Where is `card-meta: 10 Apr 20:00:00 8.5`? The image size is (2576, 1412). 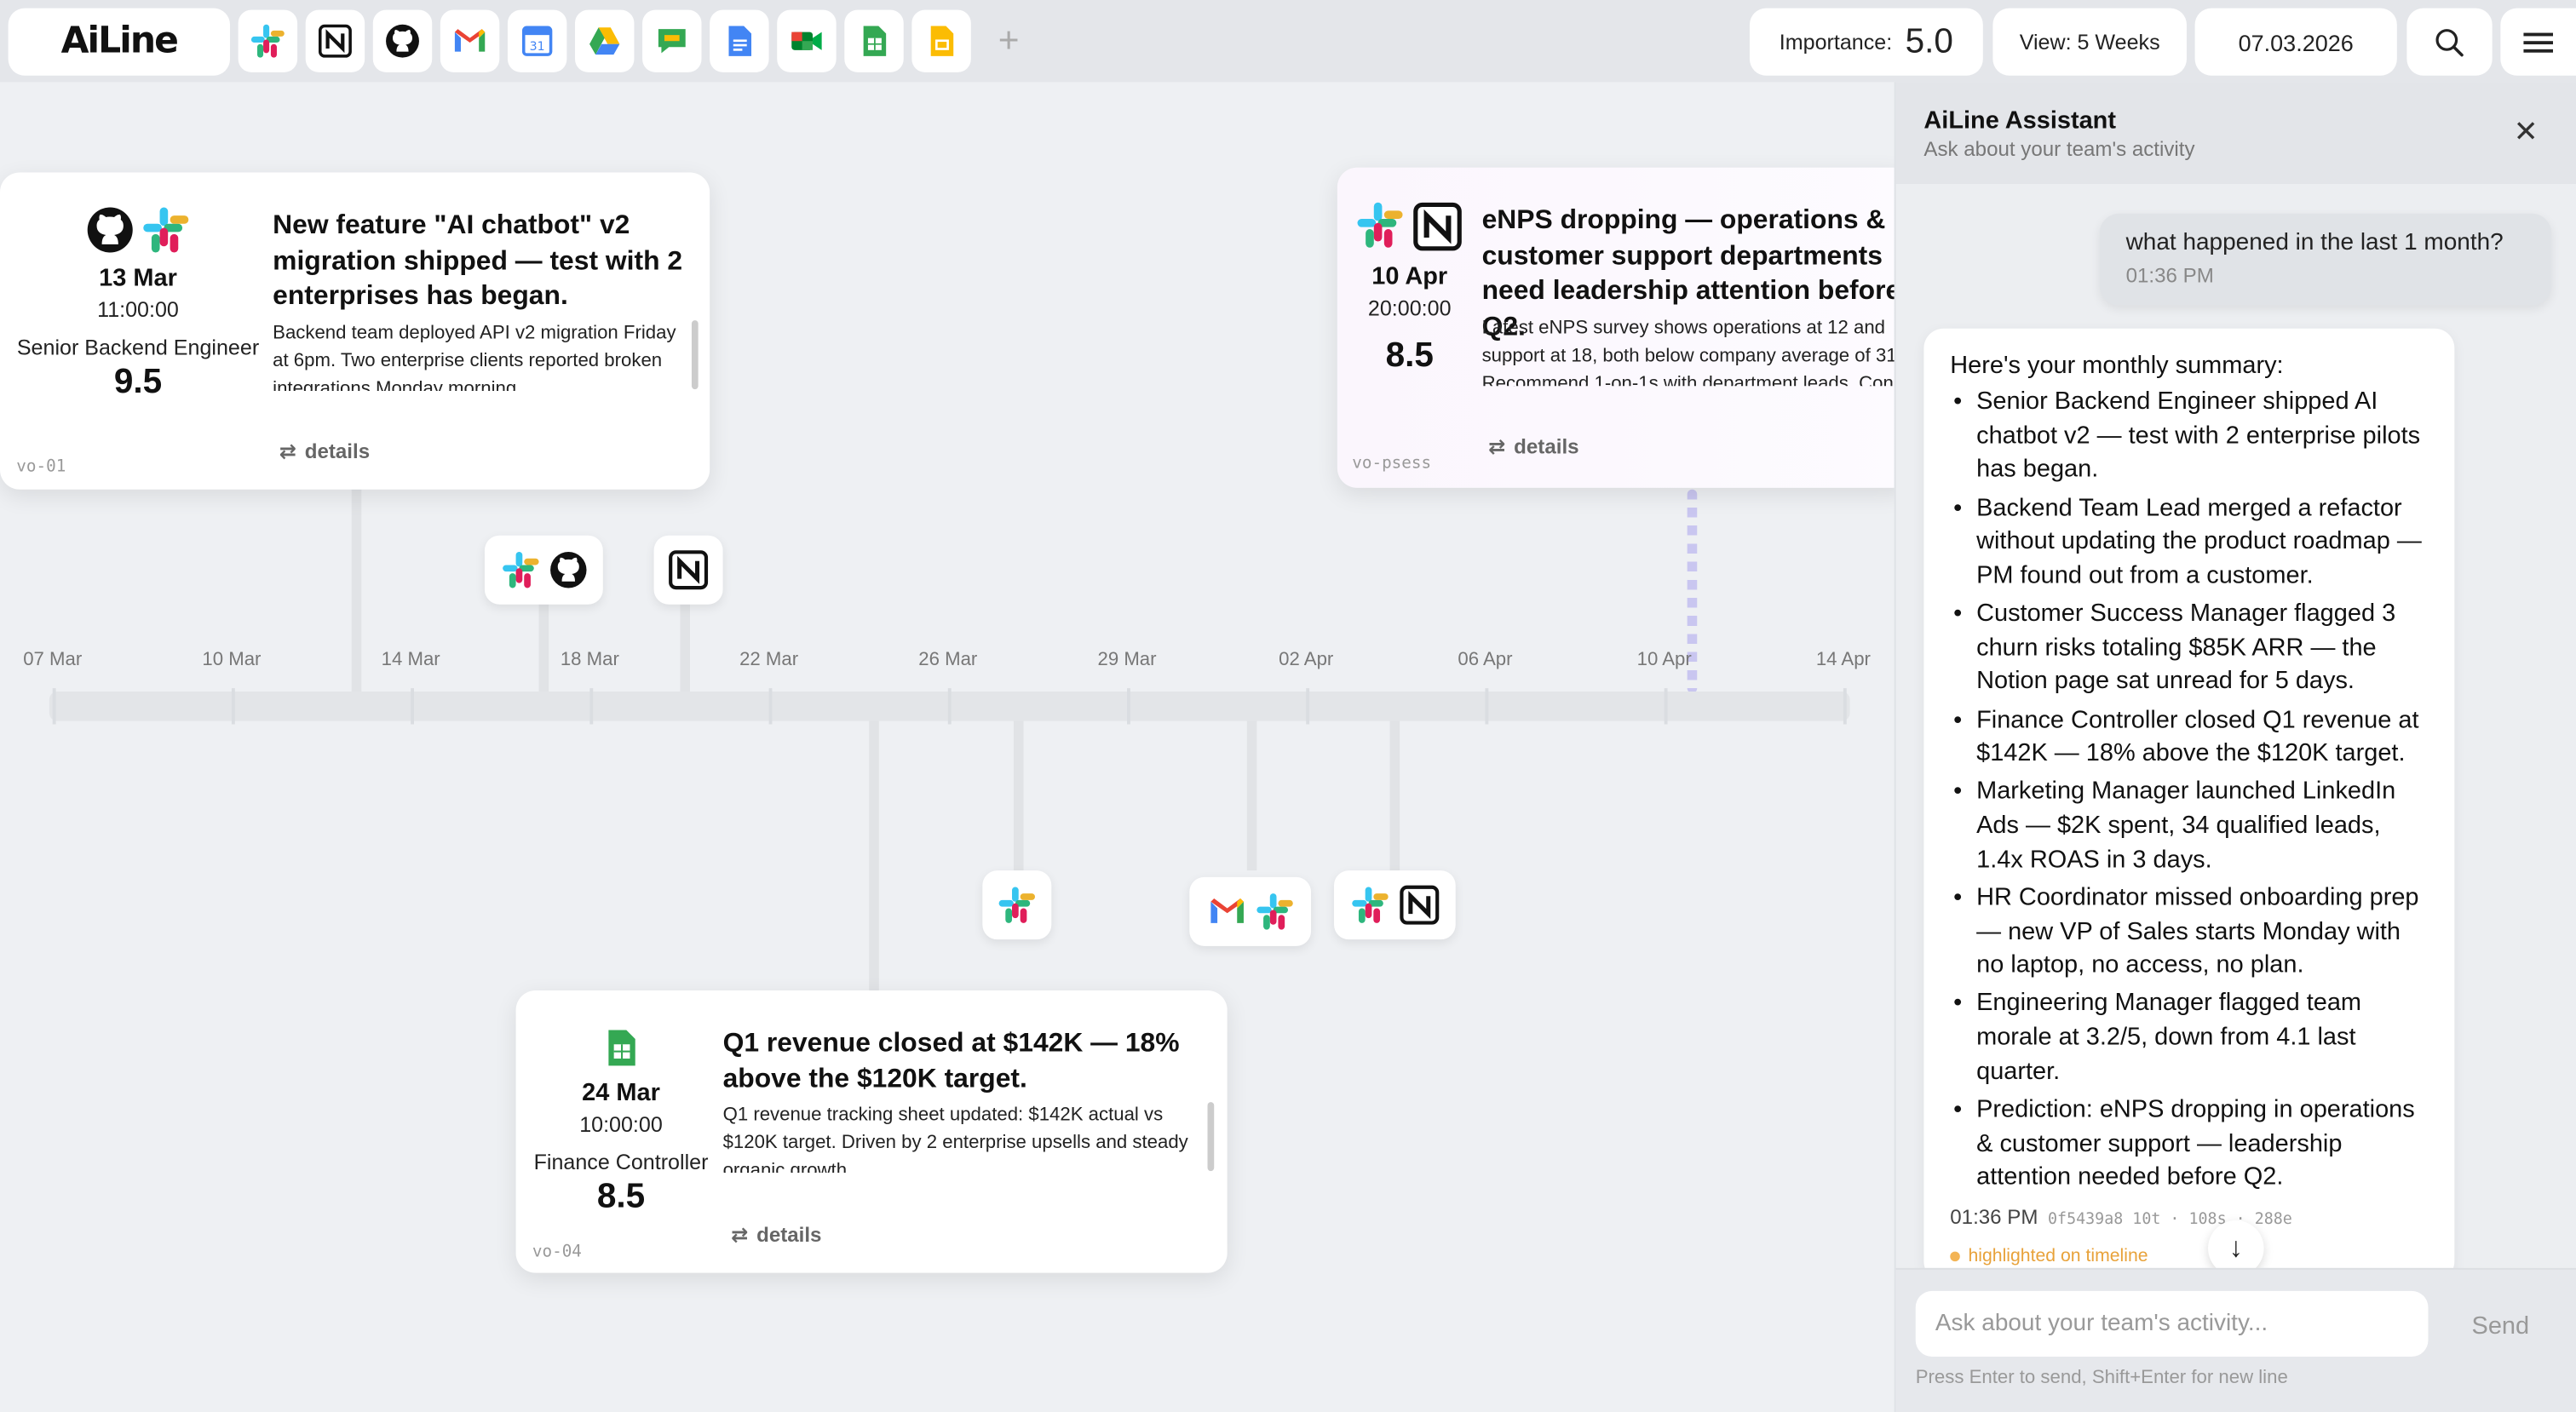
card-meta: 10 Apr 20:00:00 8.5 is located at coordinates (1409, 288).